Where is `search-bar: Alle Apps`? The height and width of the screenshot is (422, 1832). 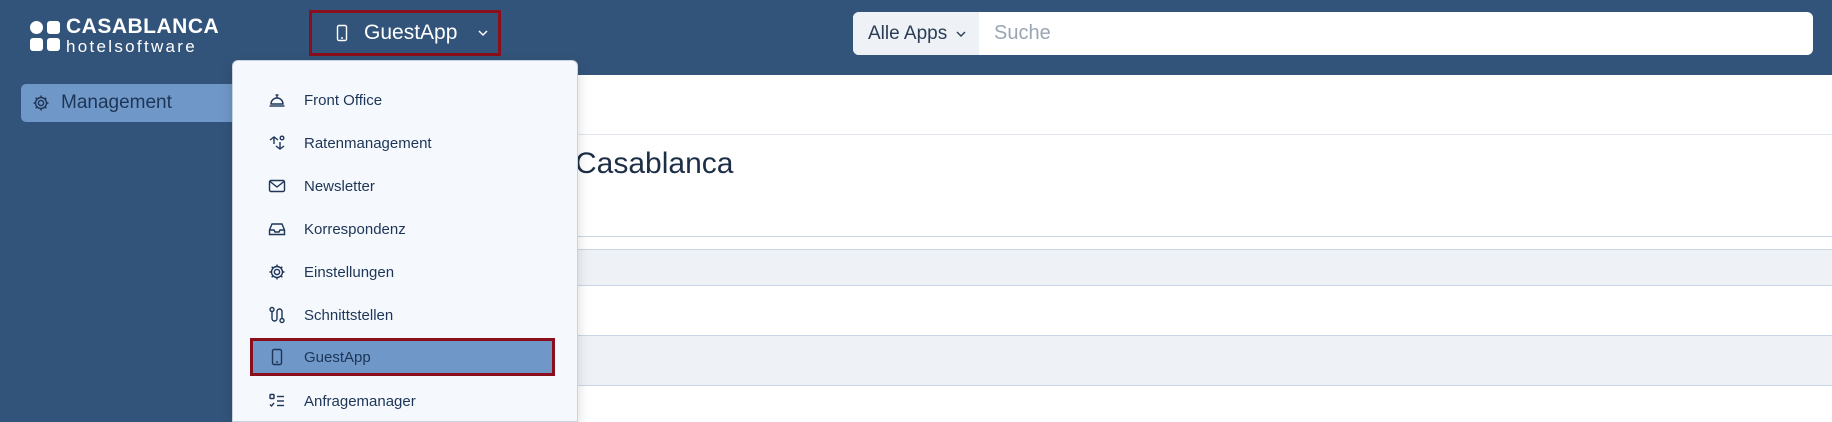
search-bar: Alle Apps is located at coordinates (1333, 33).